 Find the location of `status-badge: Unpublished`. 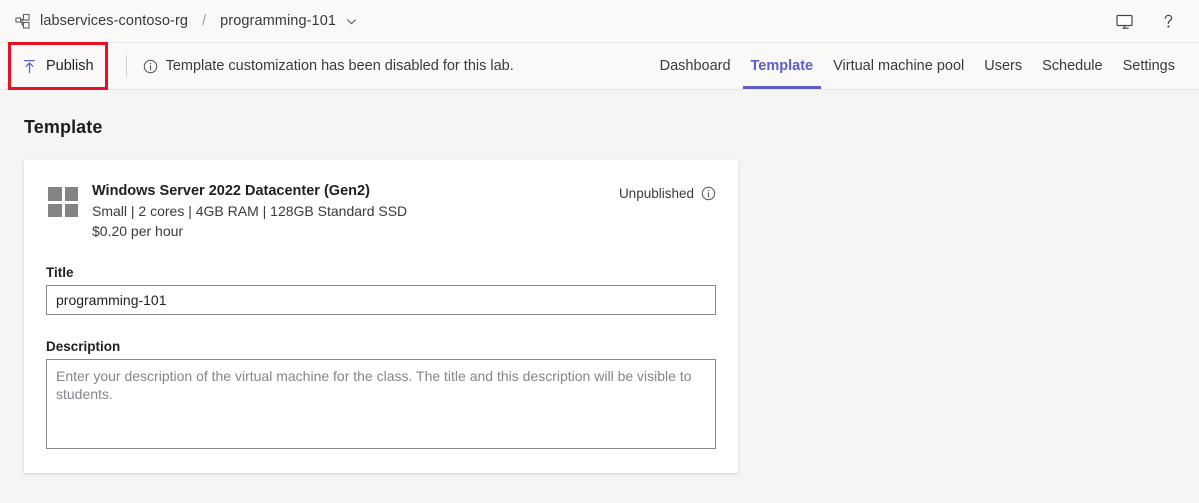

status-badge: Unpublished is located at coordinates (667, 193).